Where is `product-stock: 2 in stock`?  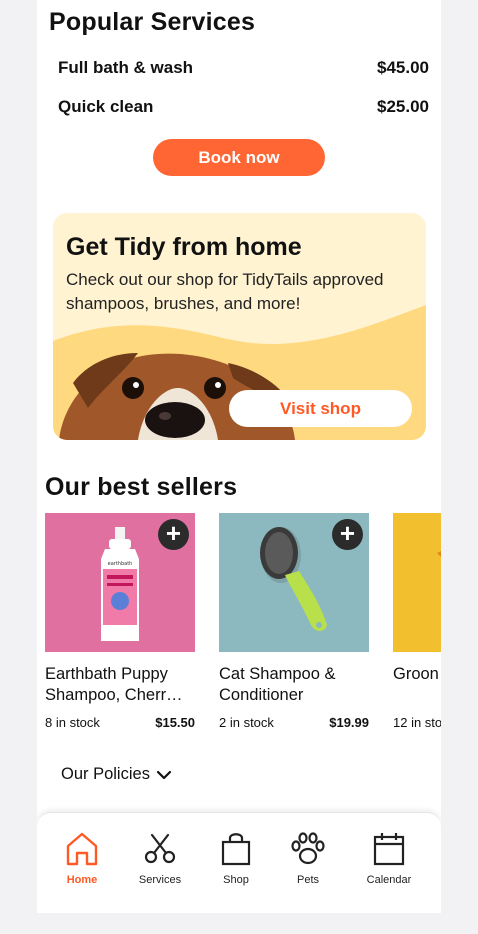 product-stock: 2 in stock is located at coordinates (246, 722).